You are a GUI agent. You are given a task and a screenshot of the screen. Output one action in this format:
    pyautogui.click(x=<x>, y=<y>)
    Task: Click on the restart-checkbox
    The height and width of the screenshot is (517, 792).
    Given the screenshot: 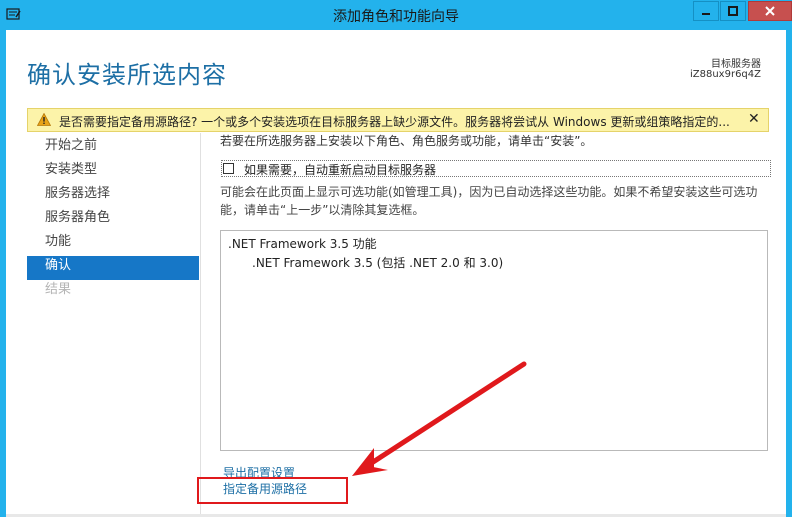 What is the action you would take?
    pyautogui.click(x=228, y=168)
    